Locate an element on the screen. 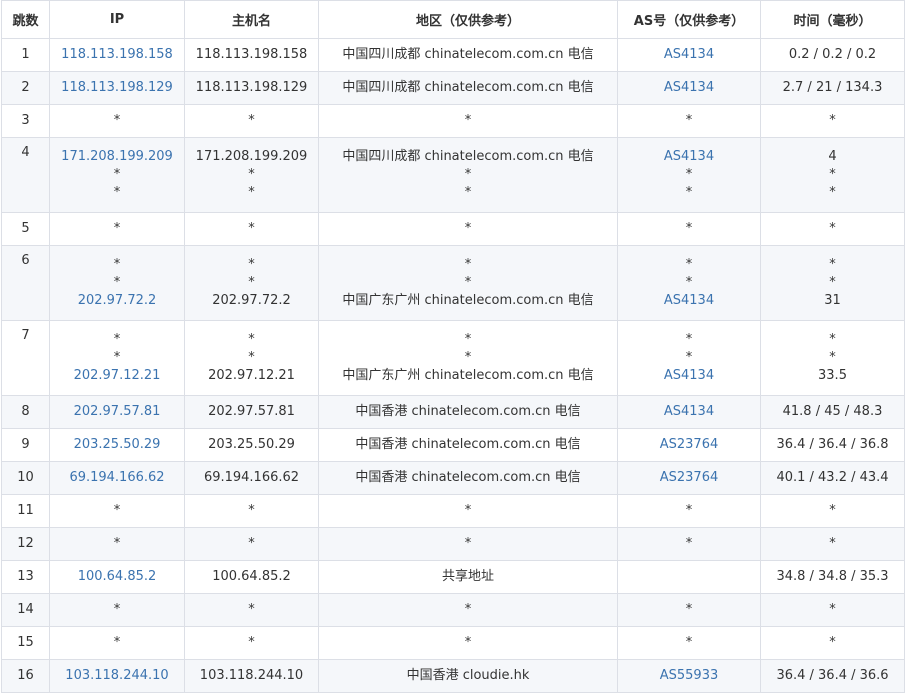  ip-cell: 103.118.244.10 is located at coordinates (117, 676).